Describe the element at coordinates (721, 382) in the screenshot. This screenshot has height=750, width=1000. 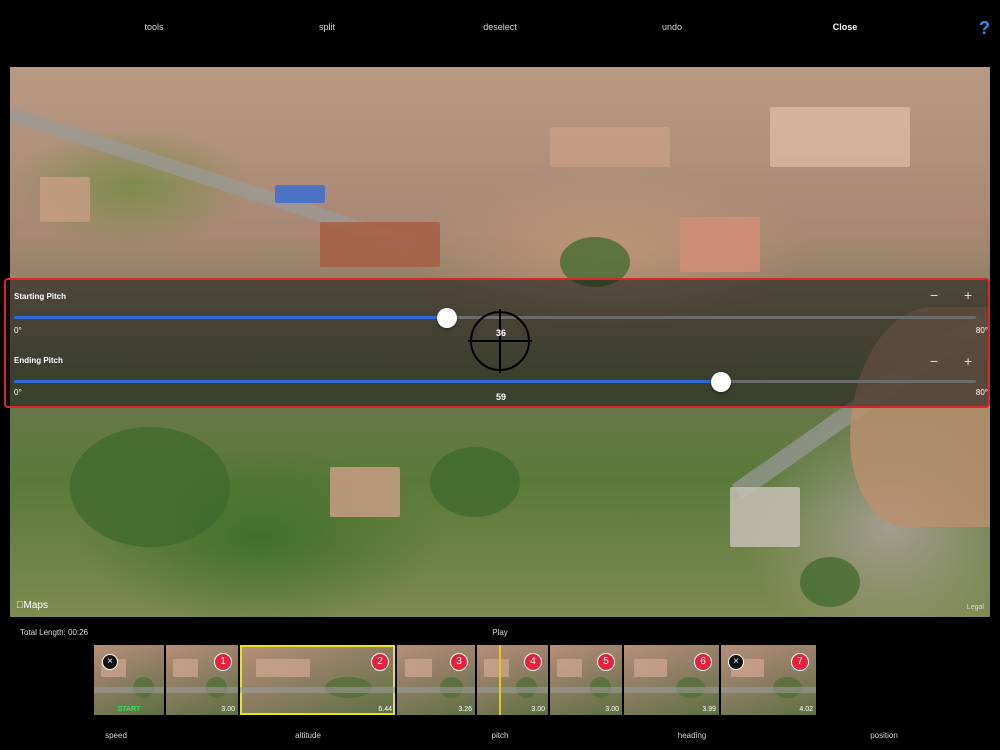
I see `ending-pitch-thumb` at that location.